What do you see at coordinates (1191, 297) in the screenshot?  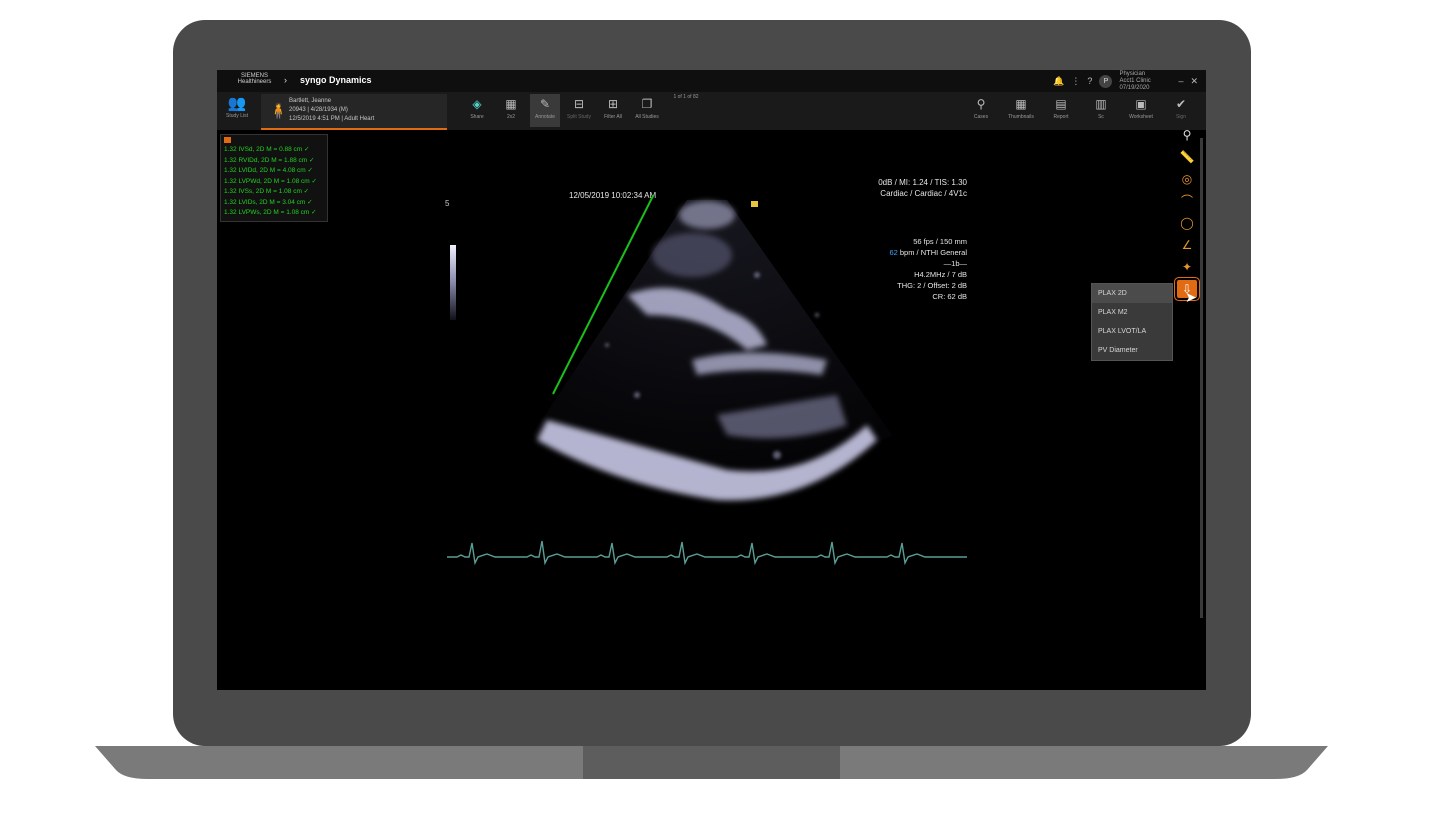 I see `mouse-cursor-icon: ➤` at bounding box center [1191, 297].